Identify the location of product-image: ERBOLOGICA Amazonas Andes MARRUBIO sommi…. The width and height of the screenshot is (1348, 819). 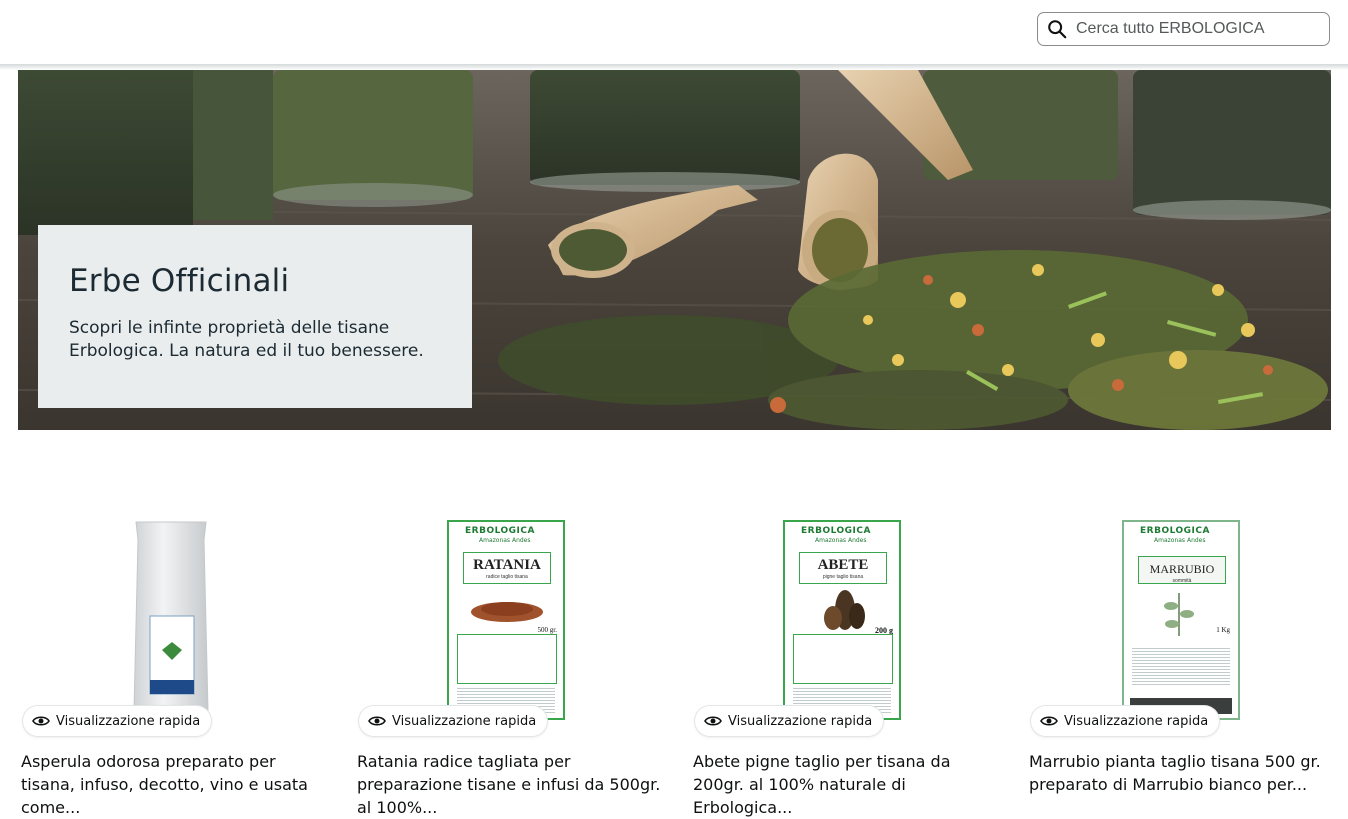
(1181, 620).